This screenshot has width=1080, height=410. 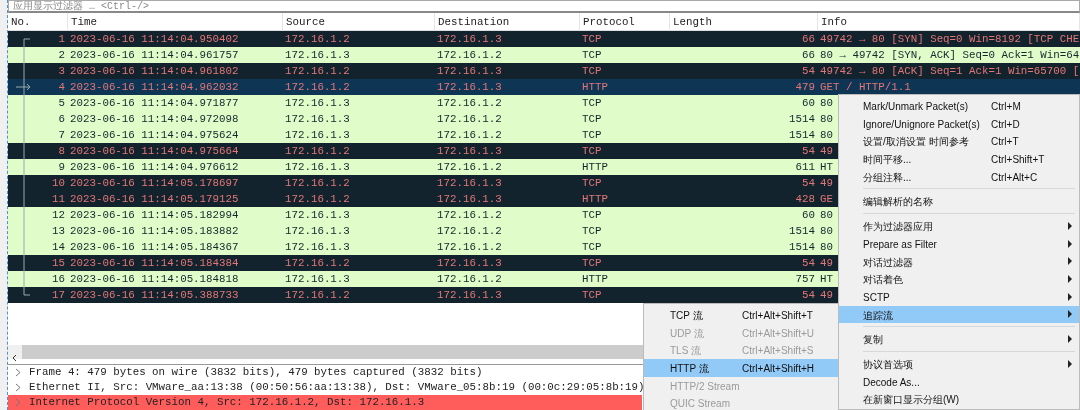 What do you see at coordinates (58, 263) in the screenshot?
I see `table-cell: 15` at bounding box center [58, 263].